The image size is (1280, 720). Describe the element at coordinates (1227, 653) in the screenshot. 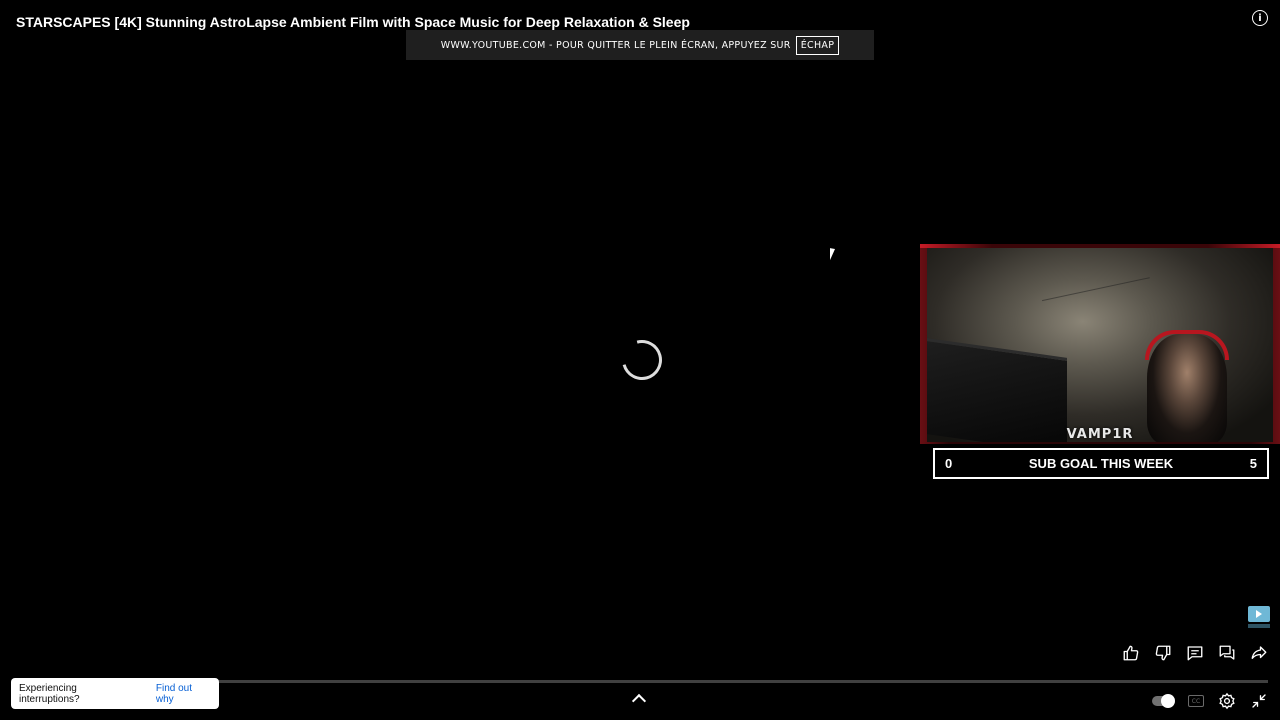

I see `chat-bubbles-icon` at that location.